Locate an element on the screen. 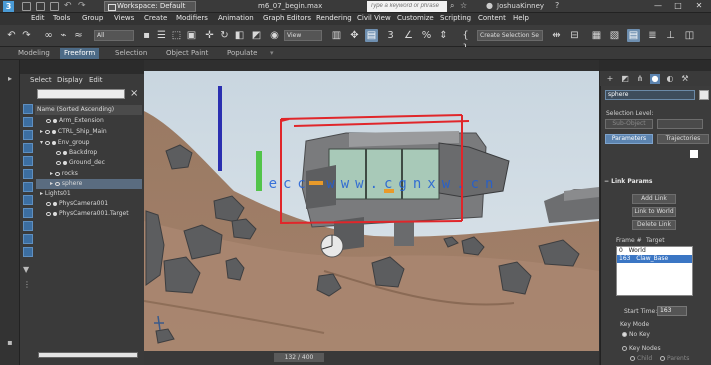 This screenshot has width=711, height=365. menu-customize: Customize is located at coordinates (415, 18).